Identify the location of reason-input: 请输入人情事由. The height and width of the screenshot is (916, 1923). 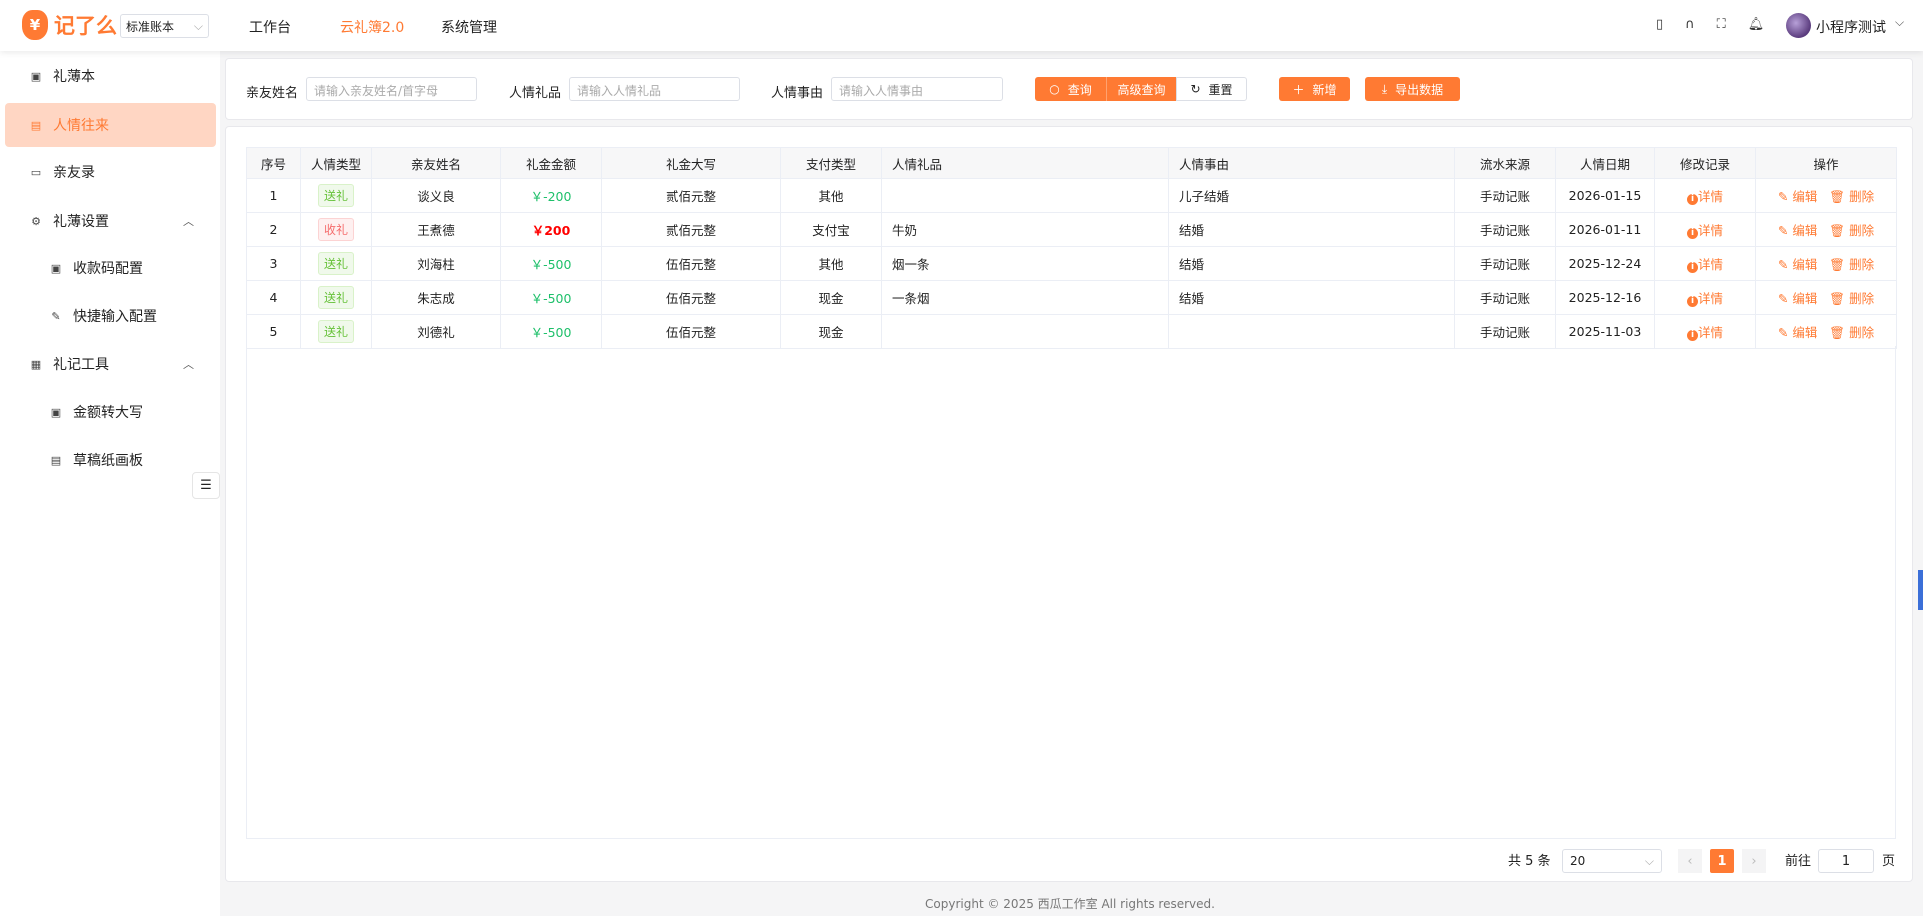
(917, 89).